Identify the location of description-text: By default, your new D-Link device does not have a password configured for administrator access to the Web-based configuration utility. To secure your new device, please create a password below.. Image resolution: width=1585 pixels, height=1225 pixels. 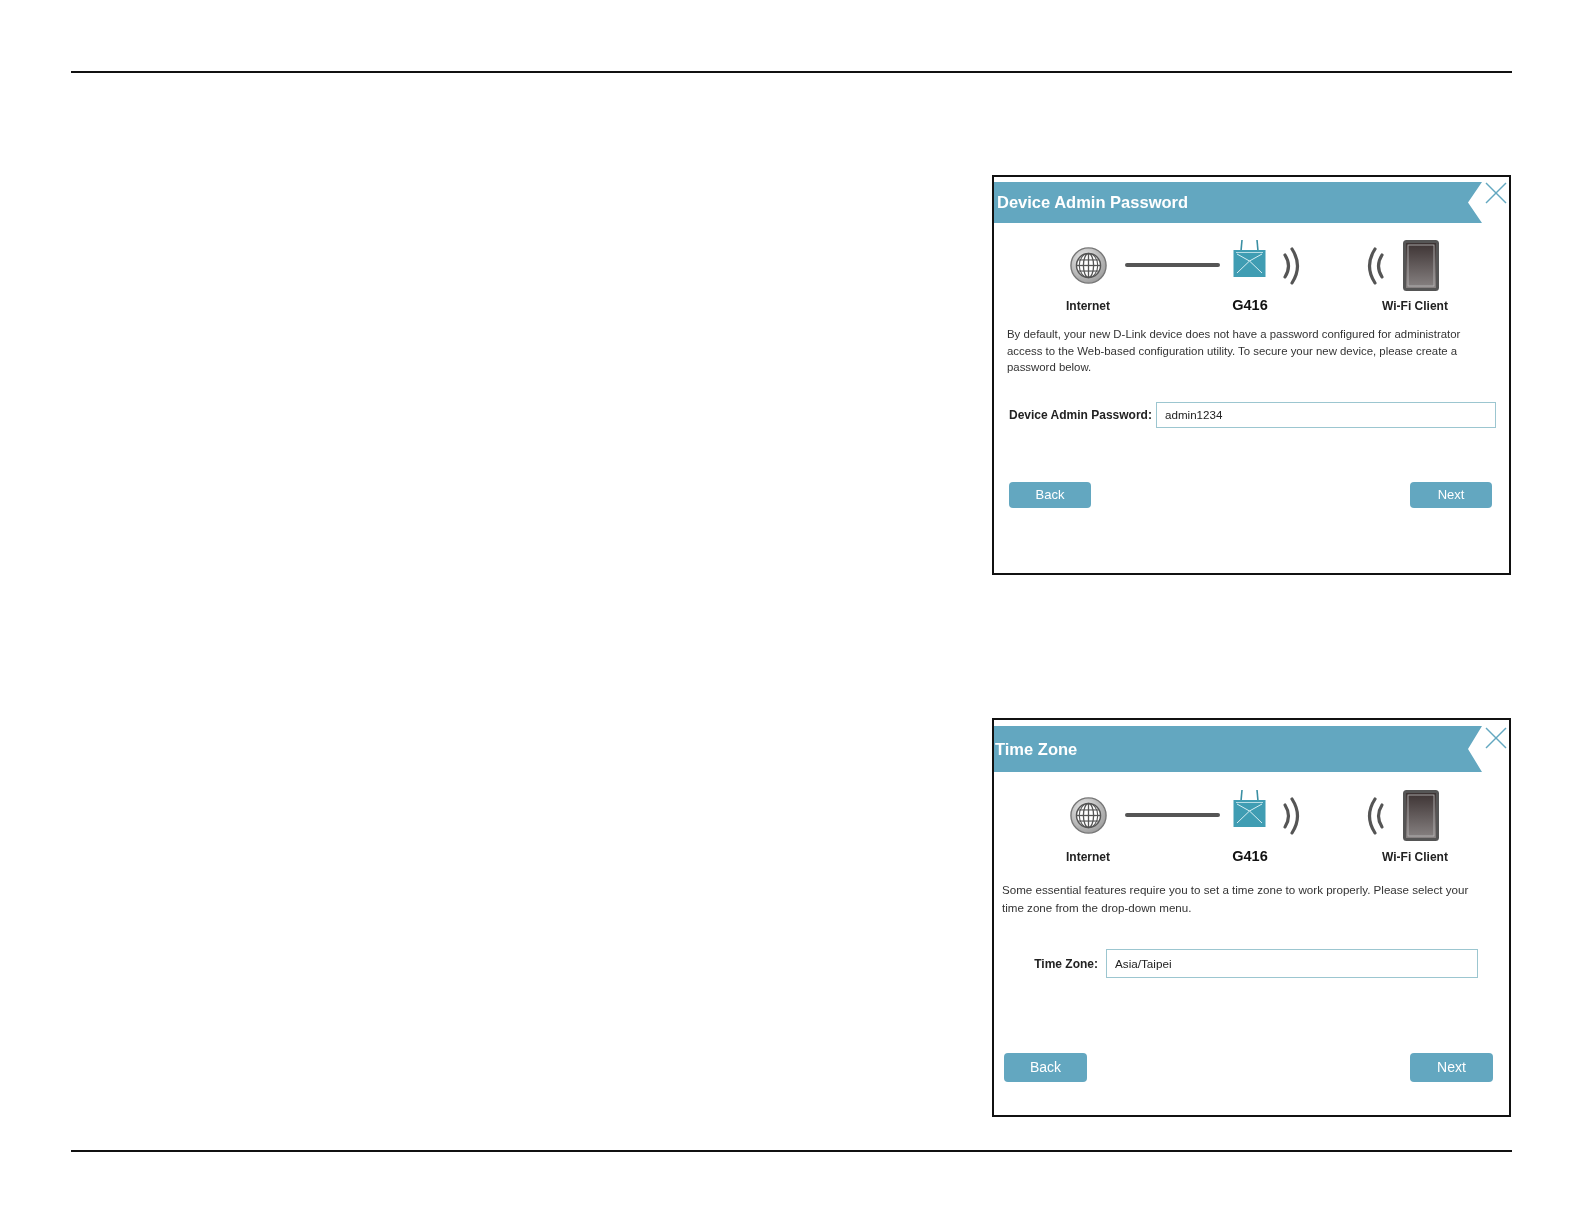
(1234, 351).